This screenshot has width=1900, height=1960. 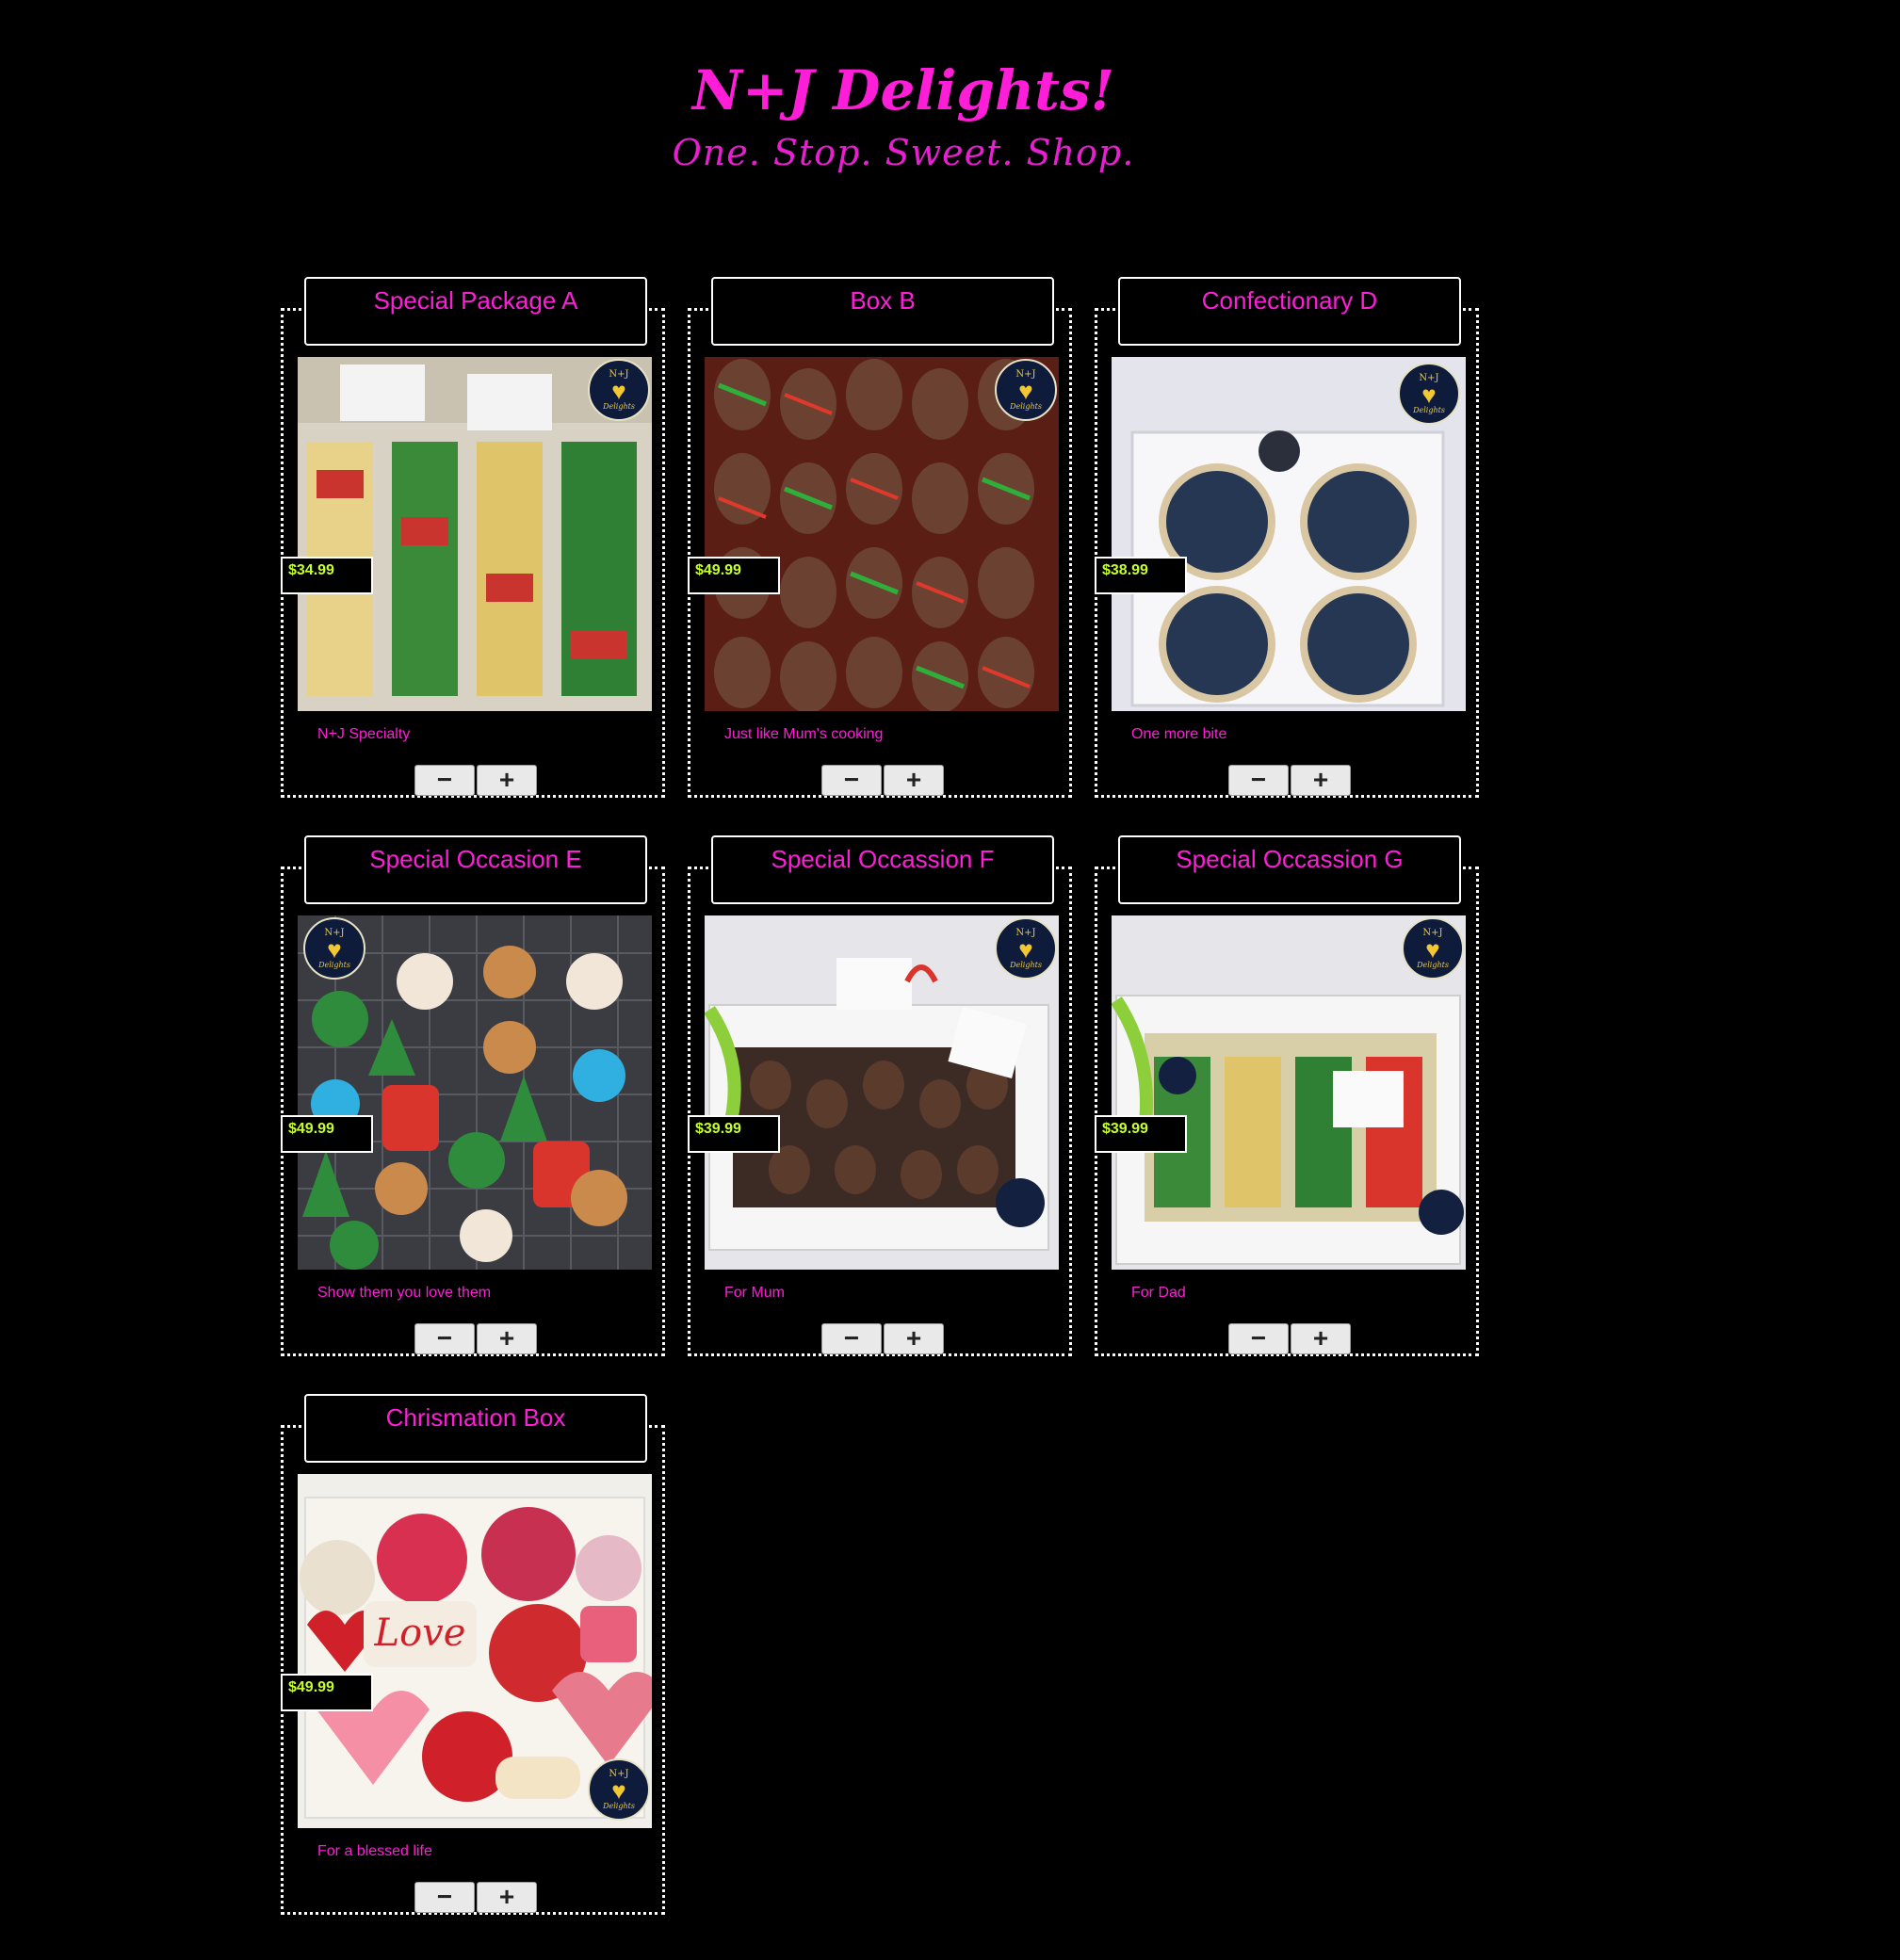 I want to click on product-title: Special Occassion F, so click(x=882, y=869).